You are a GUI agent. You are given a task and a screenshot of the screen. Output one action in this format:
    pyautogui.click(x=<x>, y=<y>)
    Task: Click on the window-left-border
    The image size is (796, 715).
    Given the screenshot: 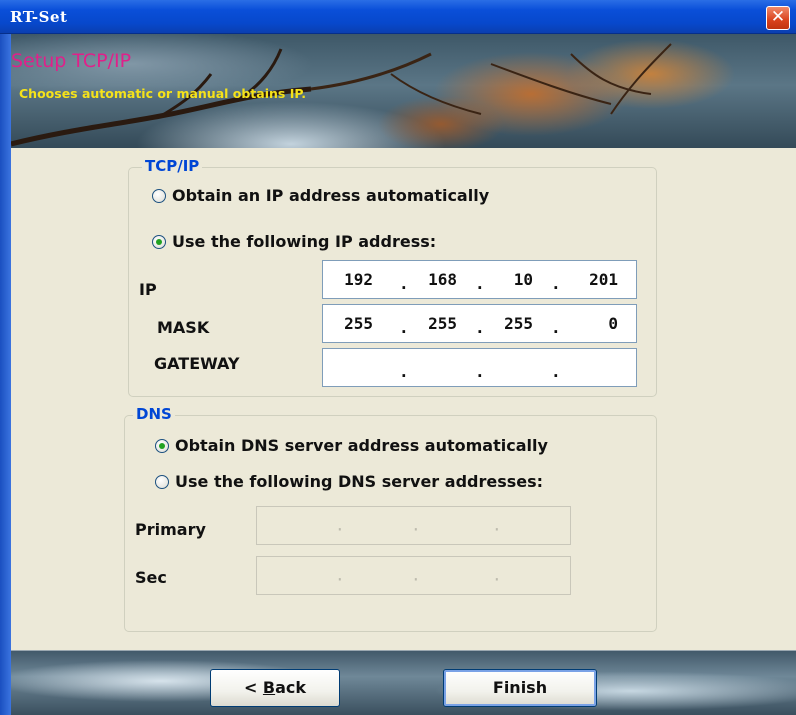 What is the action you would take?
    pyautogui.click(x=5, y=374)
    